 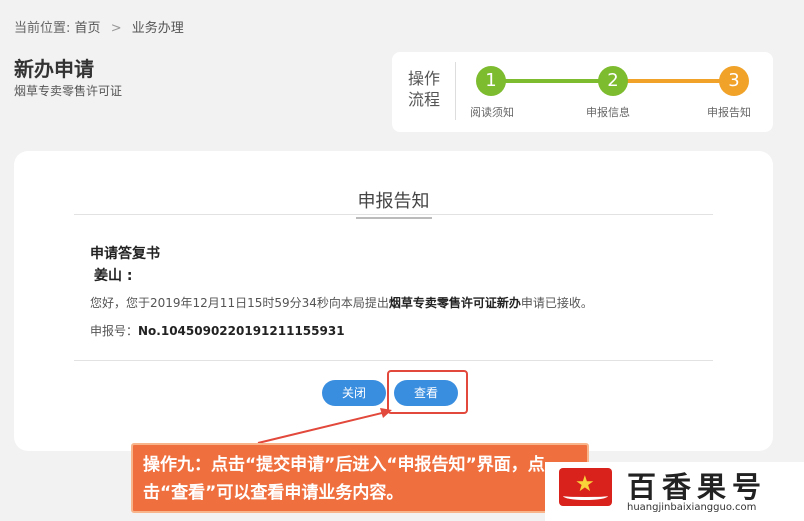 What do you see at coordinates (125, 254) in the screenshot?
I see `reply-title: 申请答复书` at bounding box center [125, 254].